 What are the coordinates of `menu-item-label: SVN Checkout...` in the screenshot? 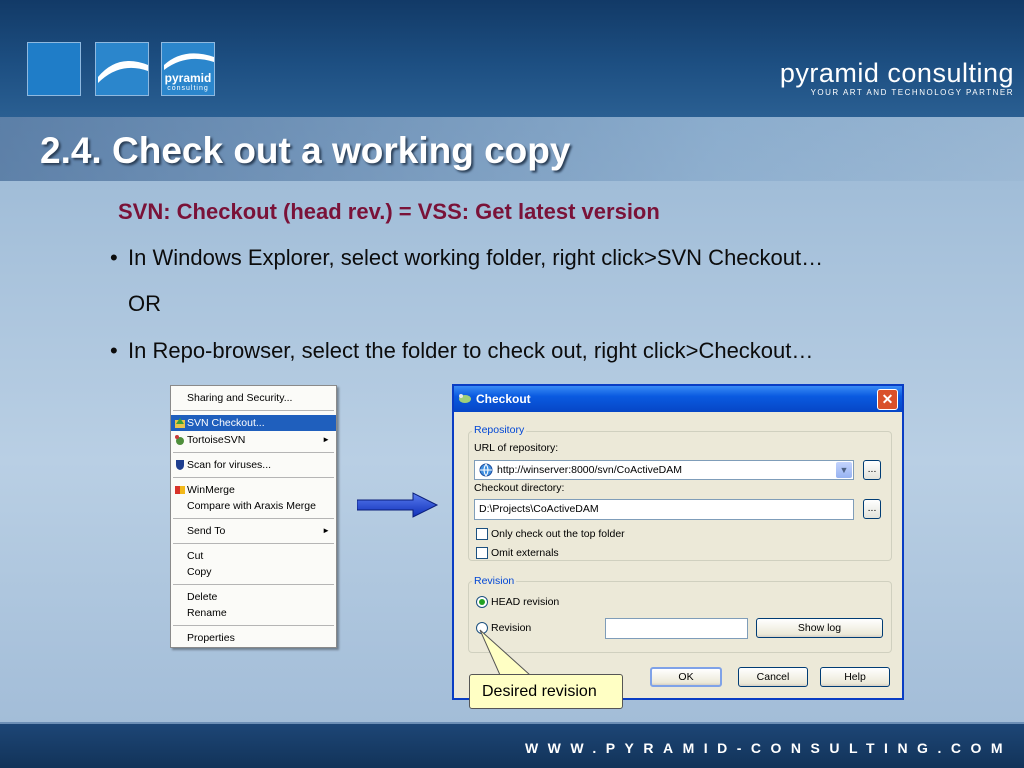 It's located at (226, 423).